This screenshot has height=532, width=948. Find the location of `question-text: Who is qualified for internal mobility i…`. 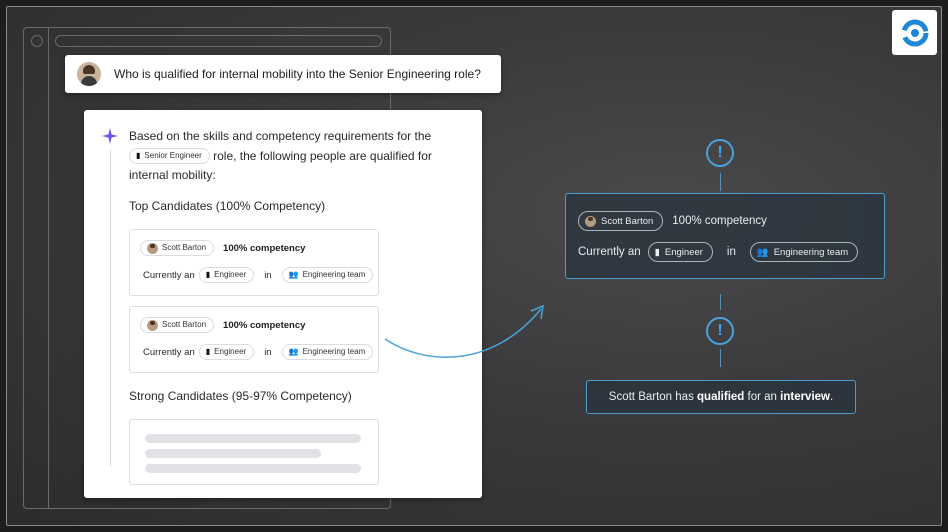

question-text: Who is qualified for internal mobility i… is located at coordinates (297, 74).